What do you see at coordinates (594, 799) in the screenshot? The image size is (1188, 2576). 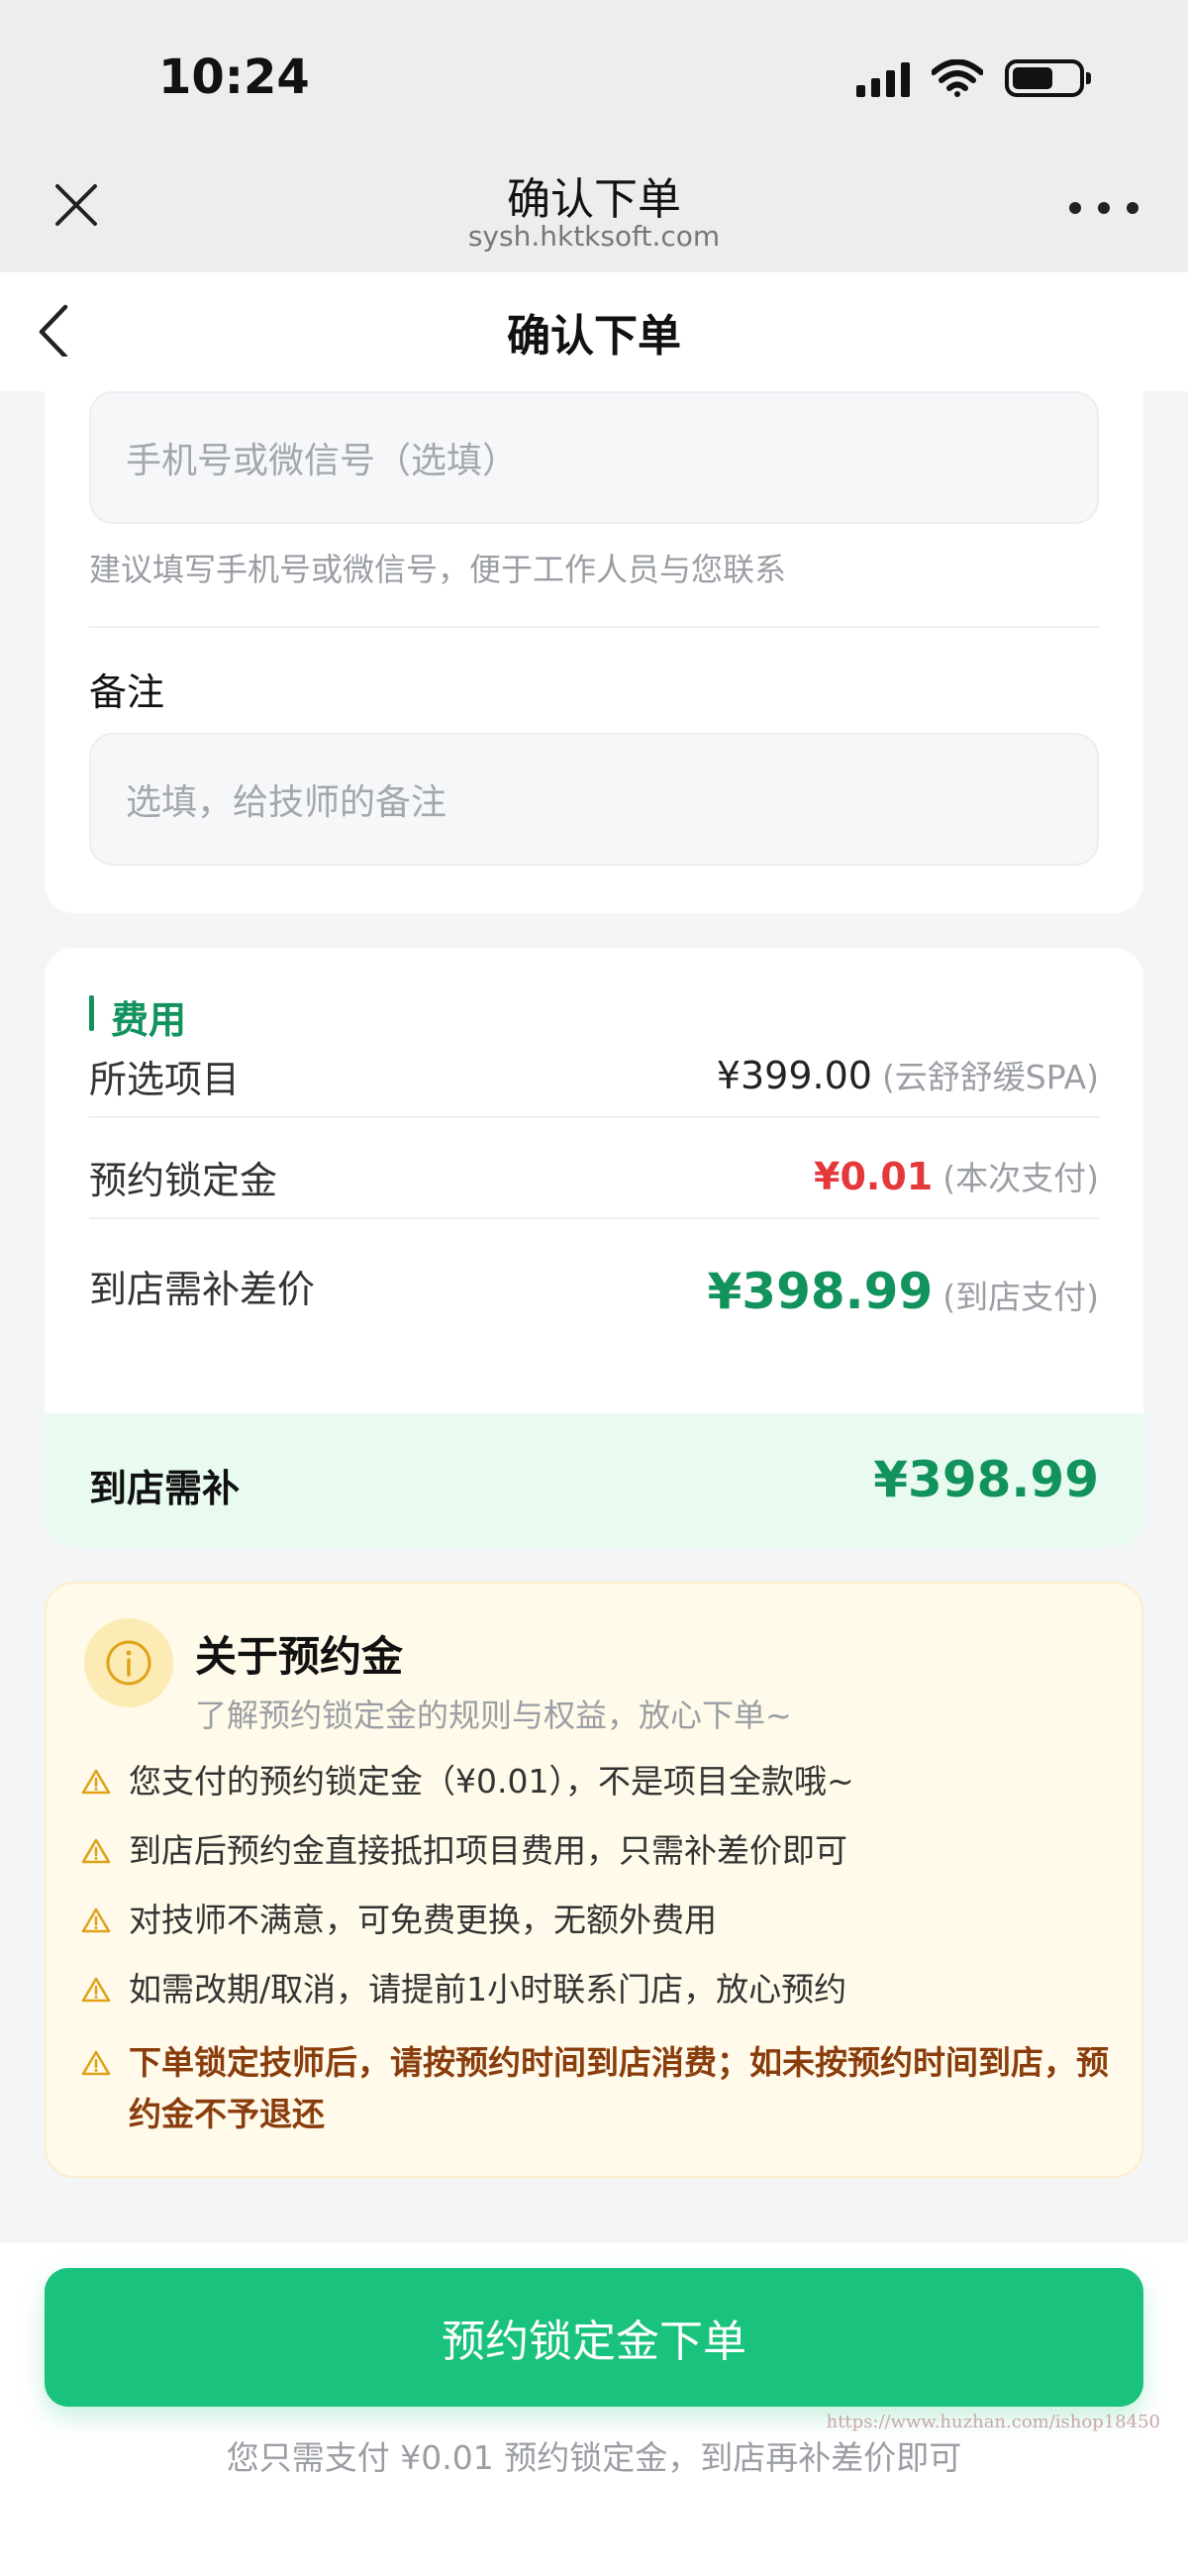 I see `remark-input: 选填，给技师的备注` at bounding box center [594, 799].